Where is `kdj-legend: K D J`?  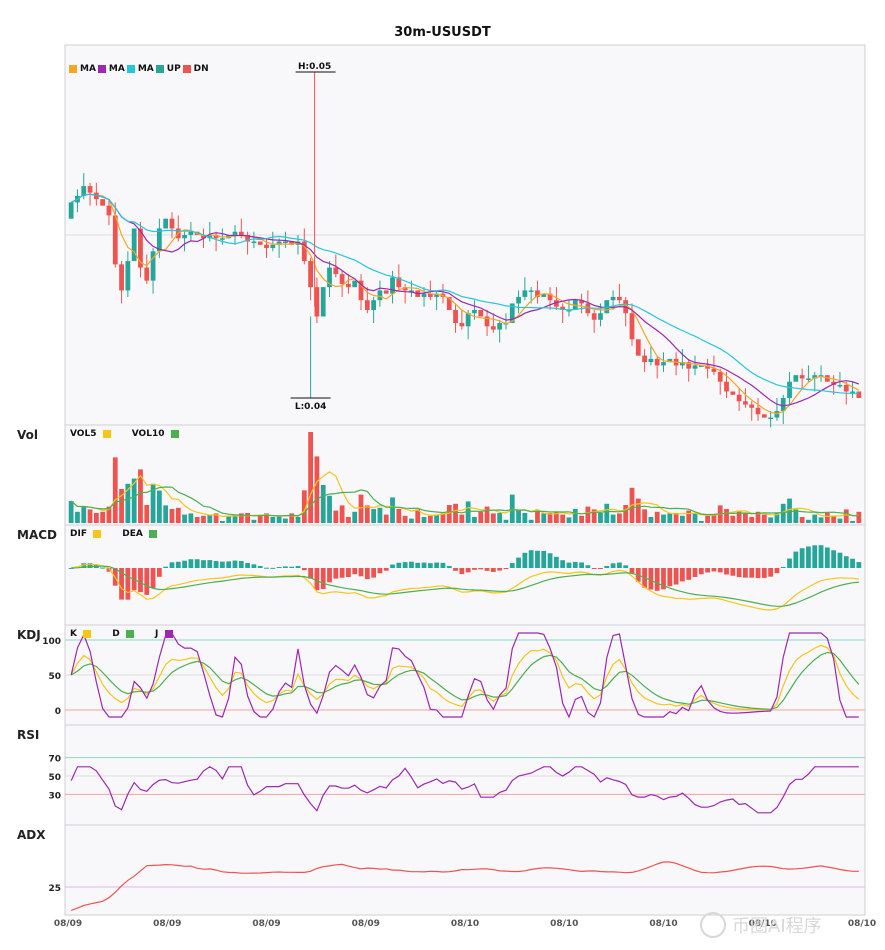
kdj-legend: K D J is located at coordinates (124, 634).